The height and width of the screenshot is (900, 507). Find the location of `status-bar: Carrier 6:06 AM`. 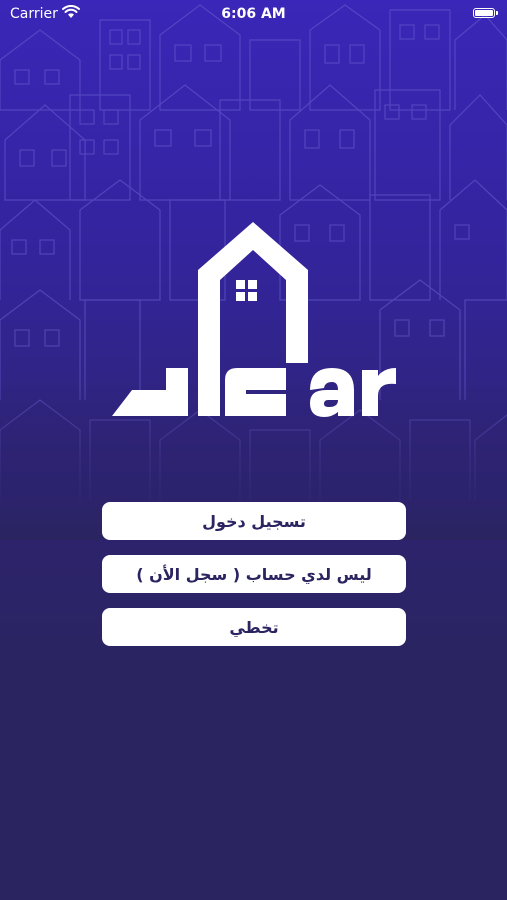

status-bar: Carrier 6:06 AM is located at coordinates (253, 14).